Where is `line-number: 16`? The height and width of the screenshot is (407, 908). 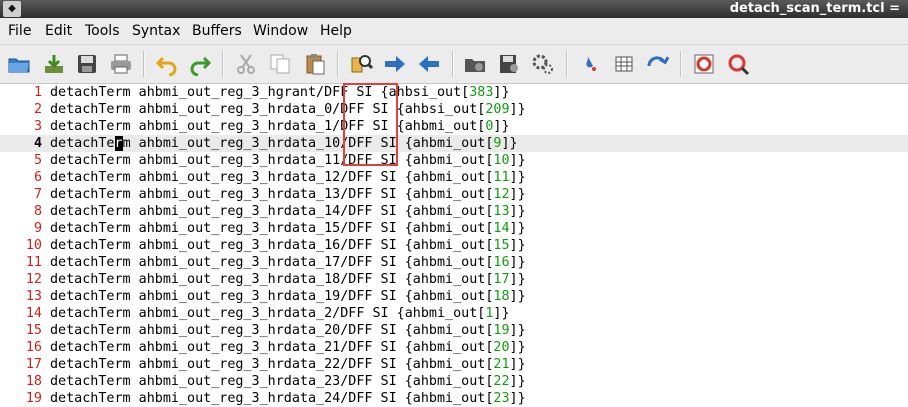 line-number: 16 is located at coordinates (33, 347).